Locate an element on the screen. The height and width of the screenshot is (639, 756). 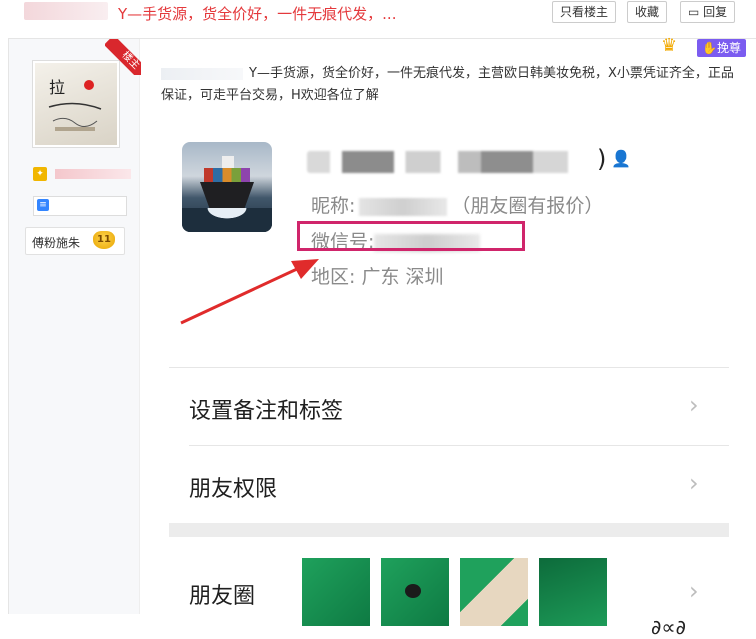
region-value: 广东 深圳 is located at coordinates (402, 277).